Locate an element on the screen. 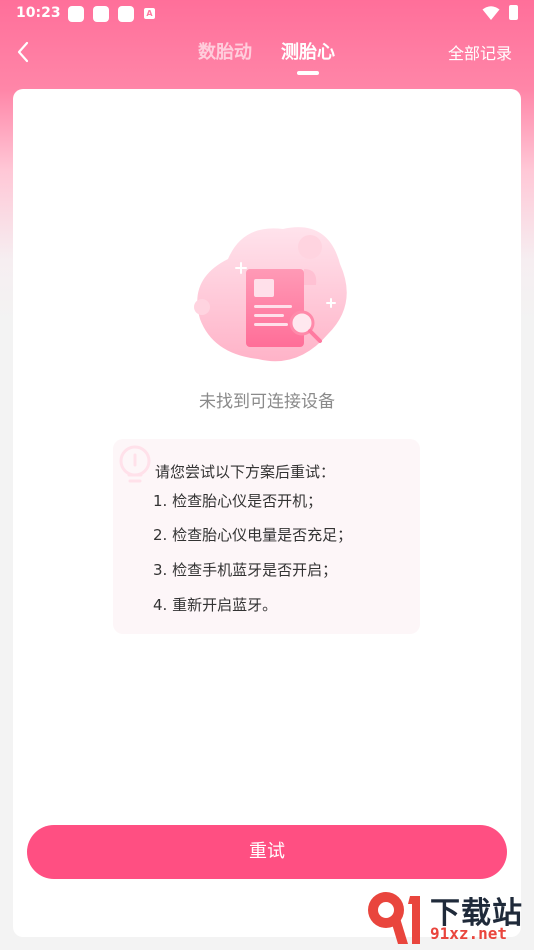  active-tab-indicator is located at coordinates (308, 73).